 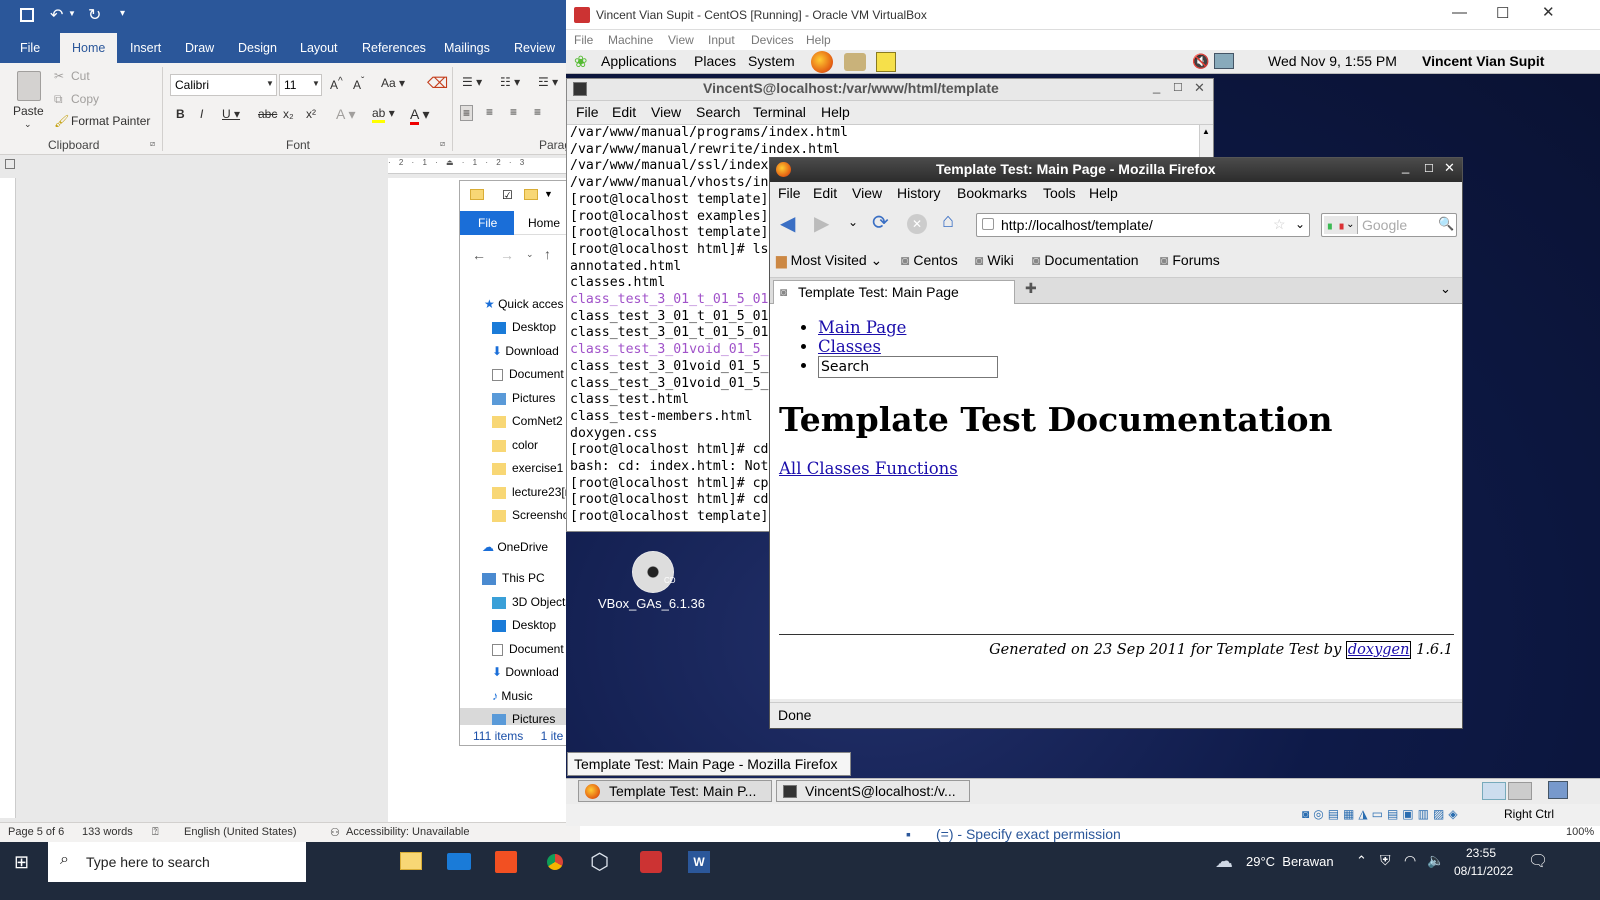 What do you see at coordinates (36, 832) in the screenshot?
I see `page-count: Page 5 of 6` at bounding box center [36, 832].